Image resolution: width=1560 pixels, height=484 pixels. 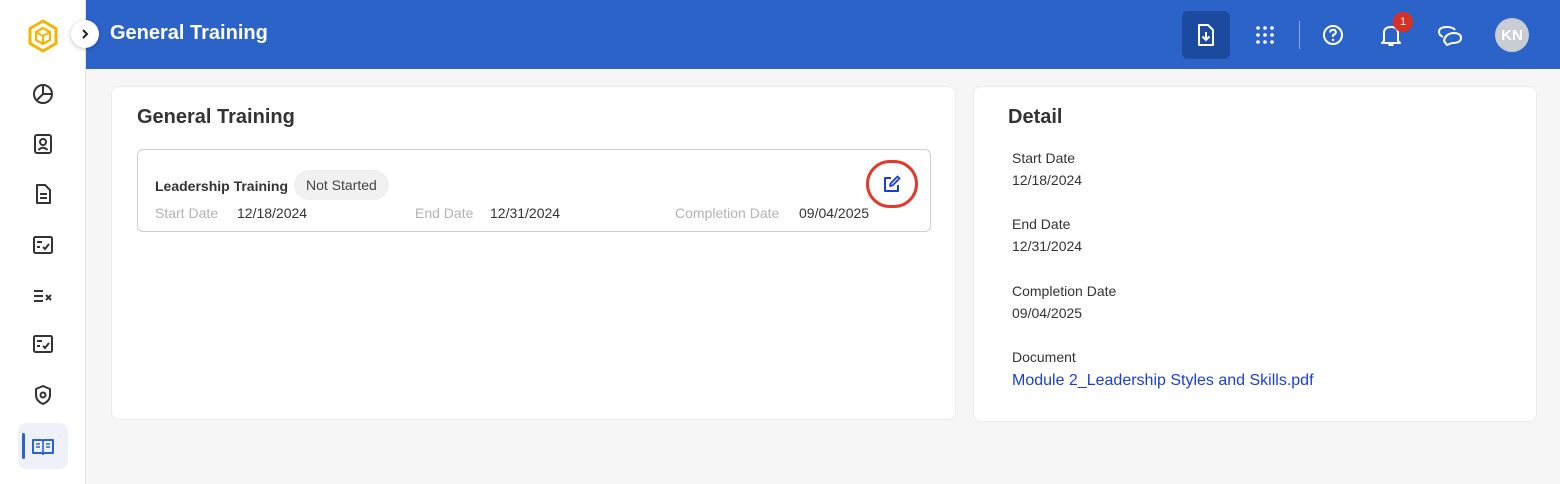 What do you see at coordinates (222, 186) in the screenshot?
I see `training-name: Leadership Training` at bounding box center [222, 186].